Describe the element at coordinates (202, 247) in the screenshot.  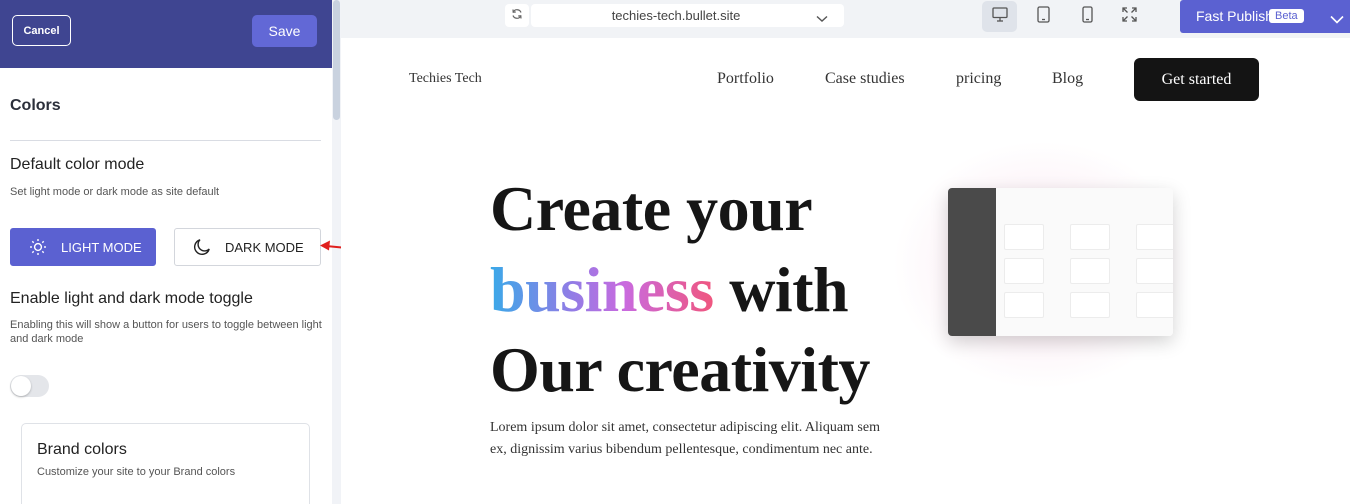
I see `moon-icon` at that location.